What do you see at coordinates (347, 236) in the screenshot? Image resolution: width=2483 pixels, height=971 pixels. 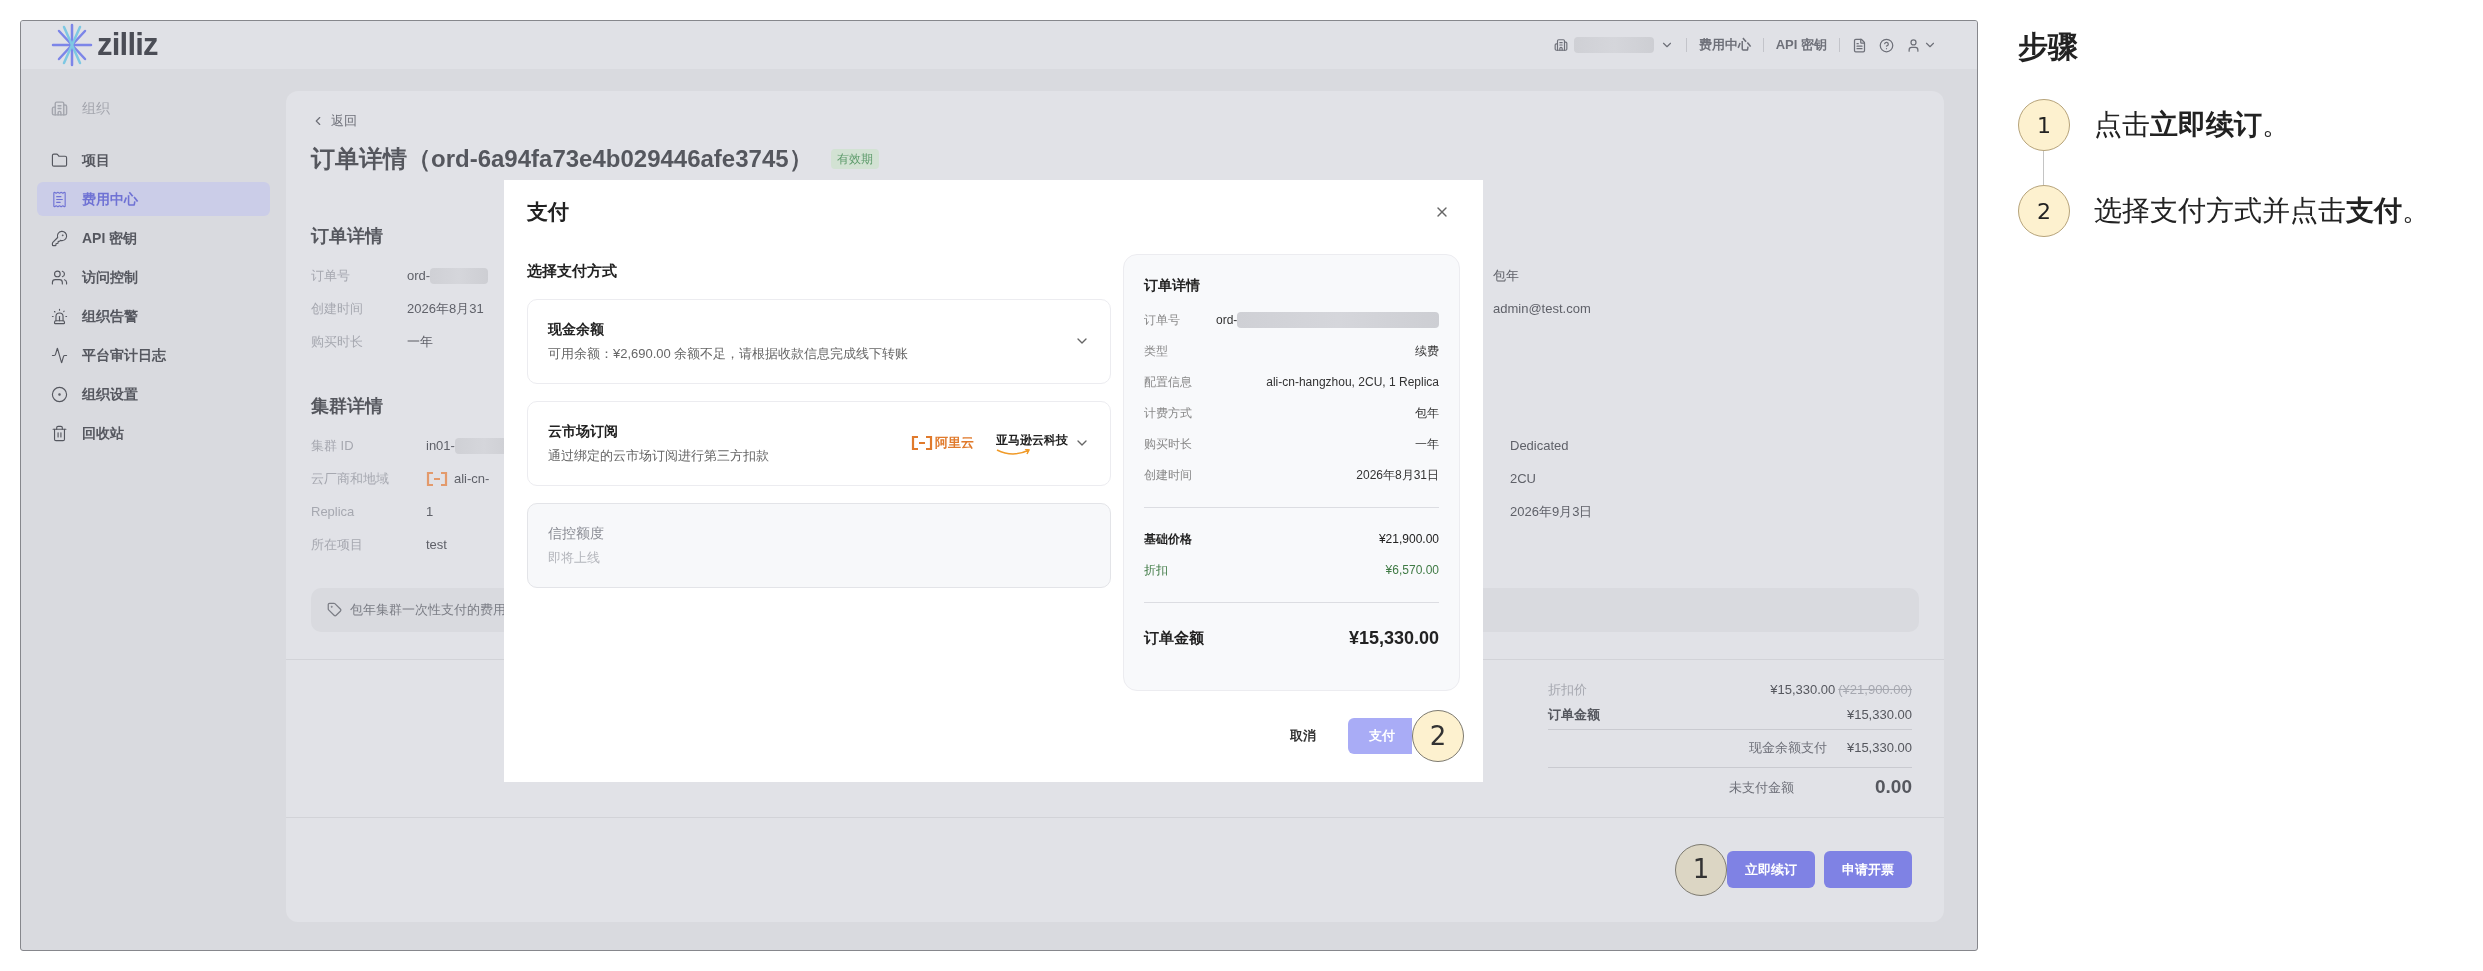 I see `section-heading: 订单详情` at bounding box center [347, 236].